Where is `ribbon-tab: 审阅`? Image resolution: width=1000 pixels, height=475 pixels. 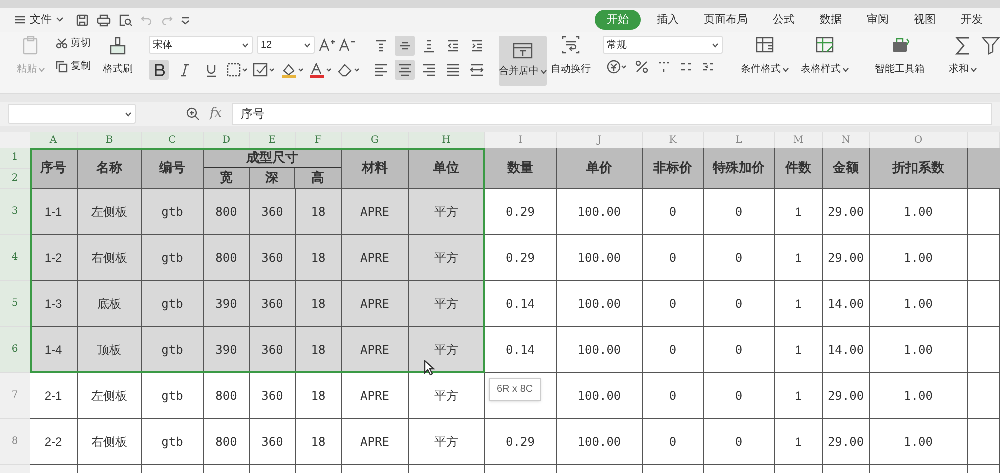 ribbon-tab: 审阅 is located at coordinates (878, 20).